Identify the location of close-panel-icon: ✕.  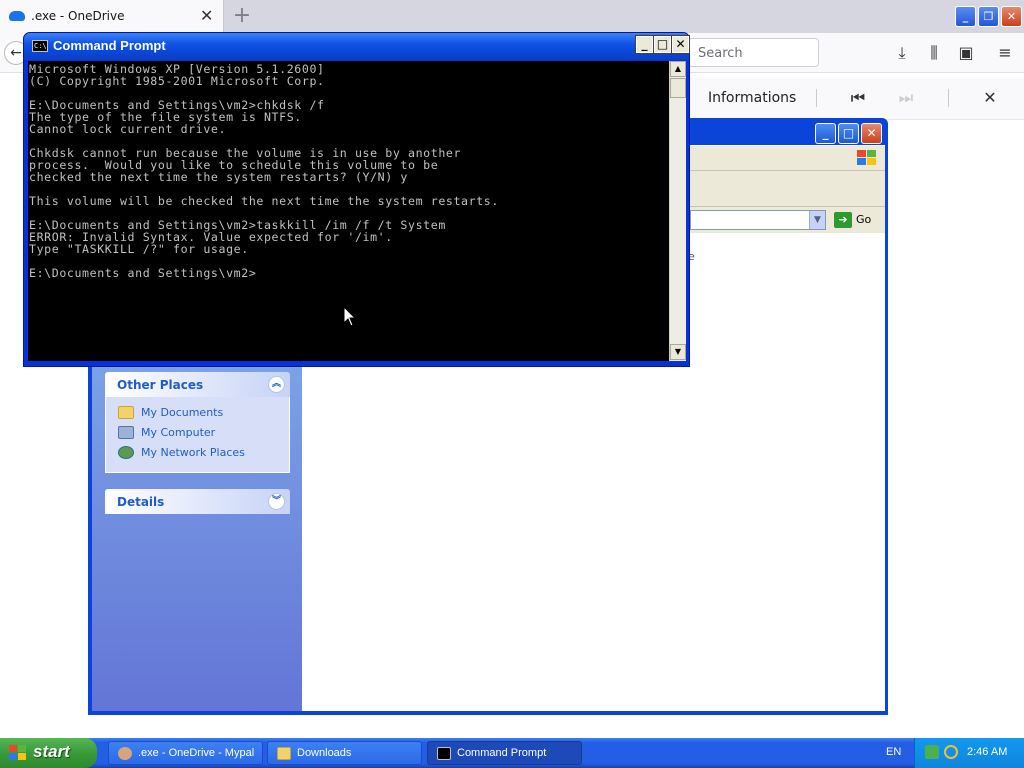
(990, 98).